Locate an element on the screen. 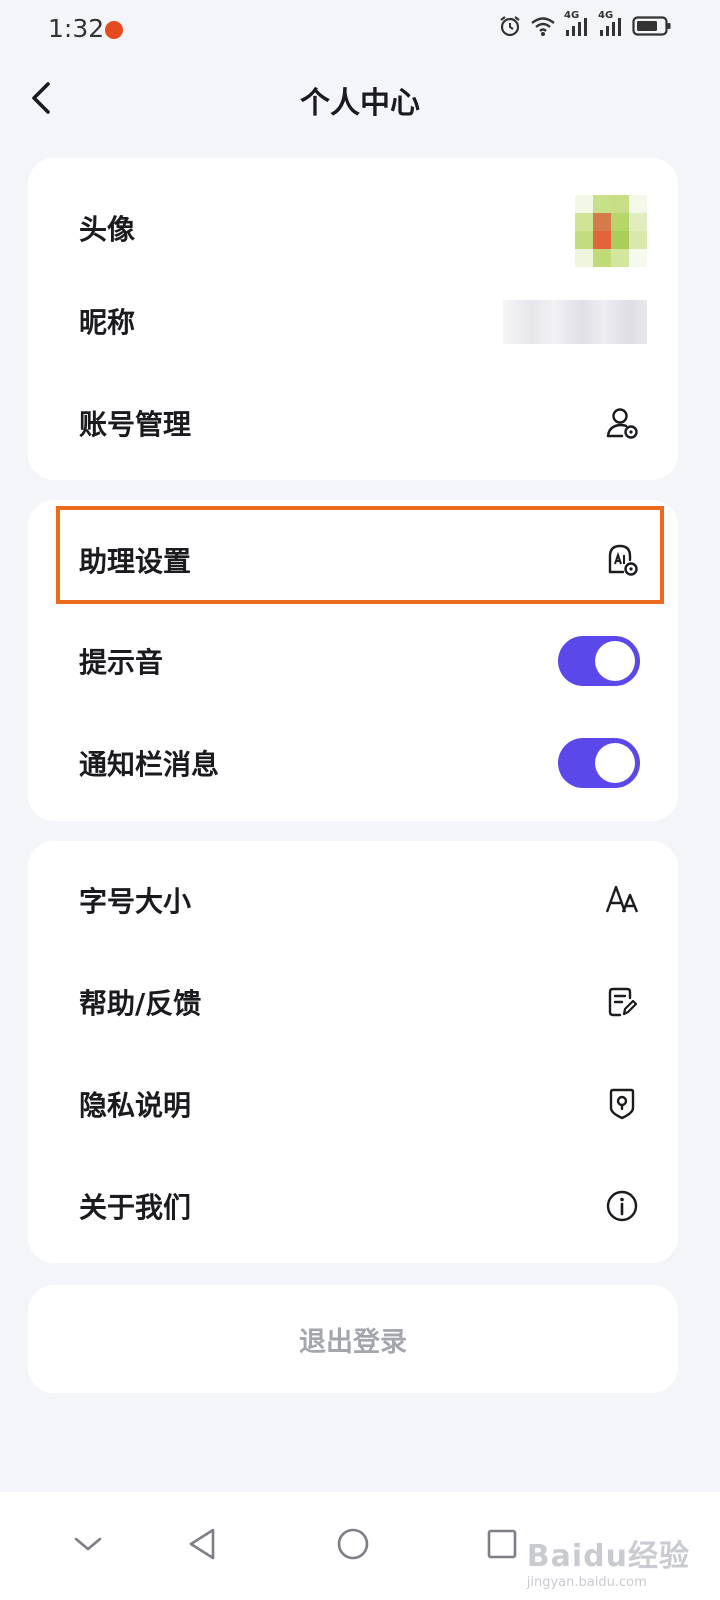  system-nav-bar: Baidu经验 jingyan.baidu.com is located at coordinates (360, 1546).